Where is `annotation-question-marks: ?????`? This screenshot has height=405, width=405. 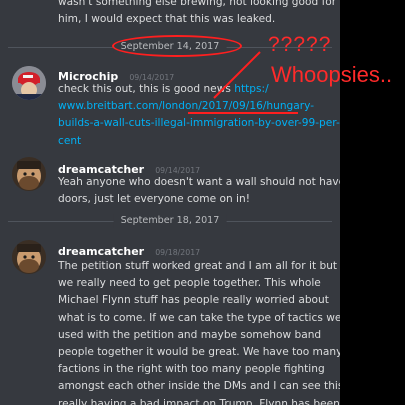 annotation-question-marks: ????? is located at coordinates (300, 44).